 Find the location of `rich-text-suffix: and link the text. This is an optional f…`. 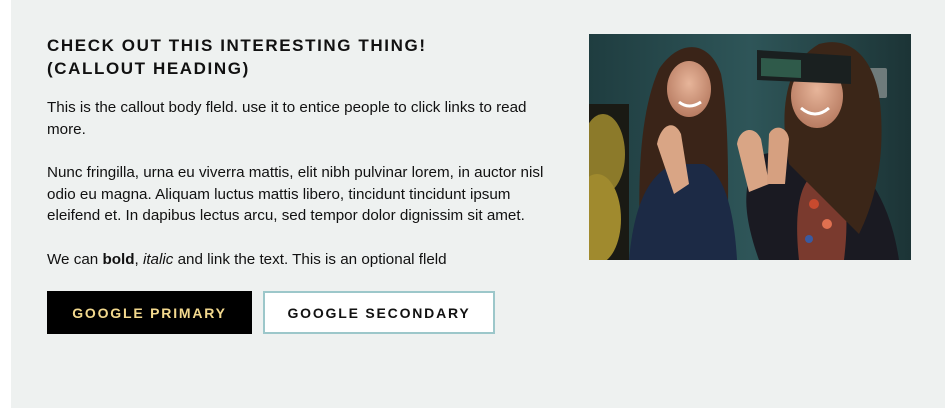

rich-text-suffix: and link the text. This is an optional f… is located at coordinates (310, 259).